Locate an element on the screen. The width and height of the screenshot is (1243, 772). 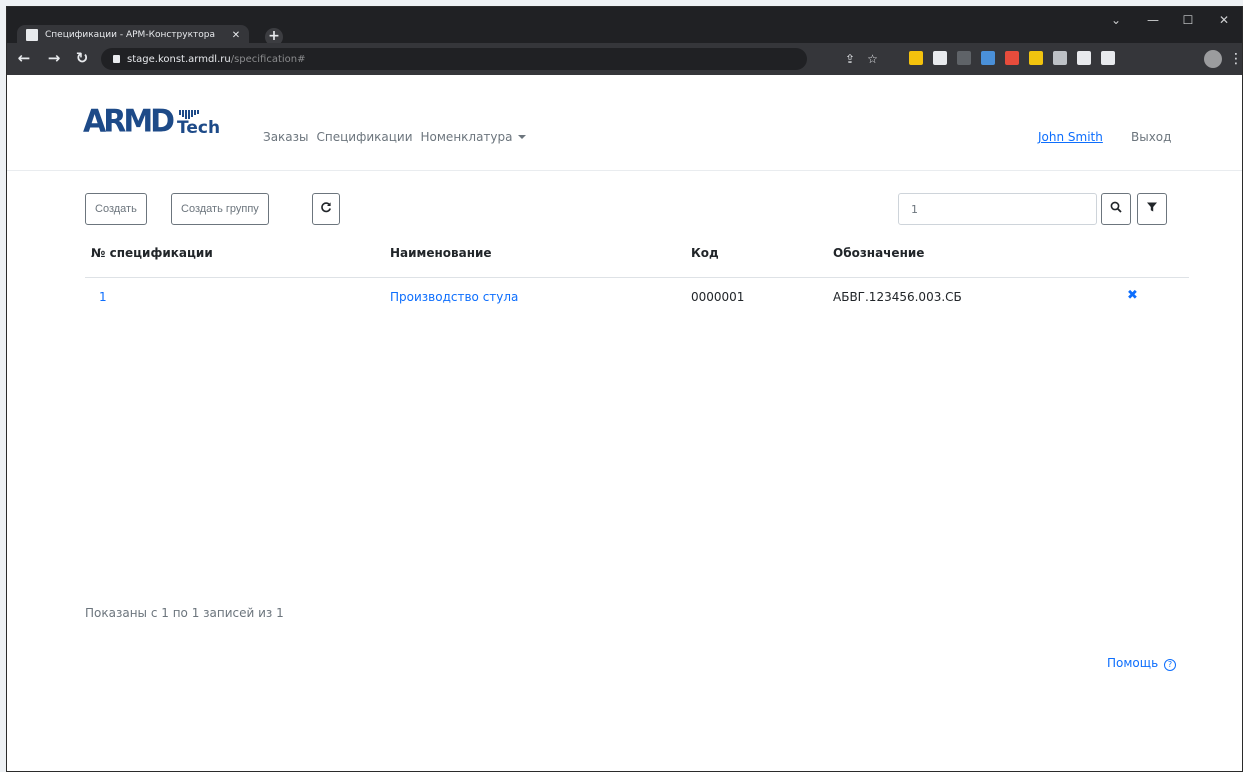
search-button is located at coordinates (1116, 209).